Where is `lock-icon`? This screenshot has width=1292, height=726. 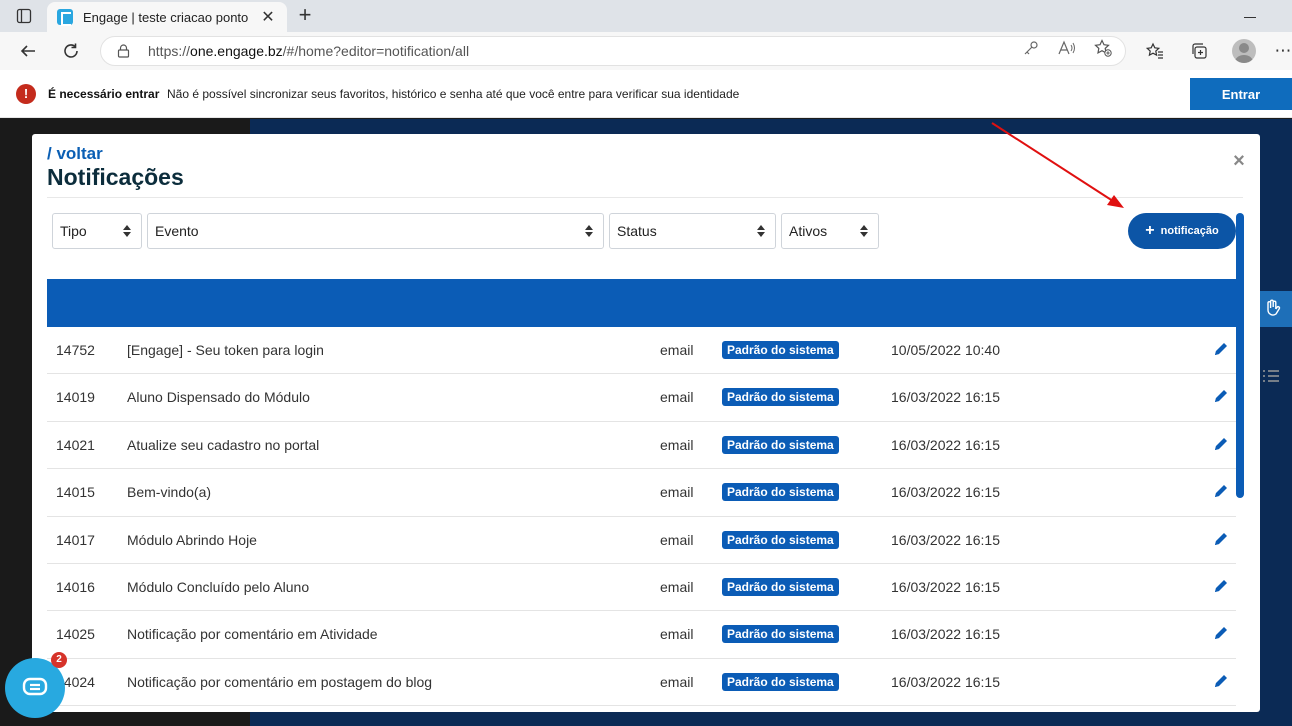
lock-icon is located at coordinates (123, 51).